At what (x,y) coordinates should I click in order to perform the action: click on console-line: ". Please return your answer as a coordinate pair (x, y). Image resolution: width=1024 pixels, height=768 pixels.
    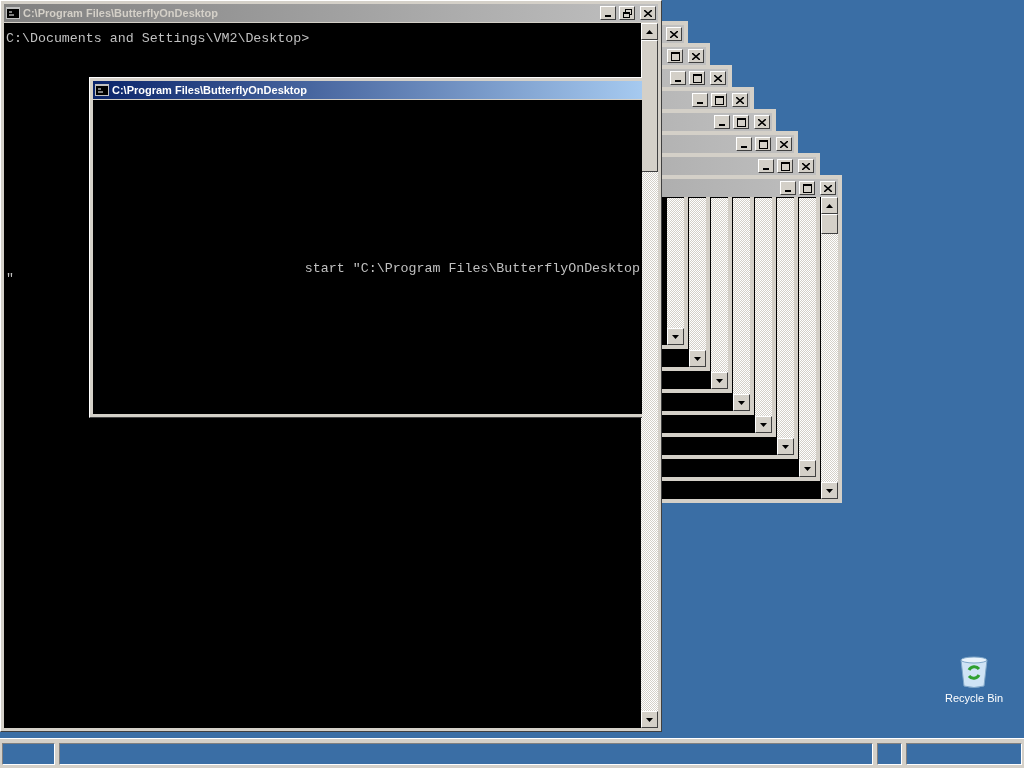
    Looking at the image, I should click on (10, 279).